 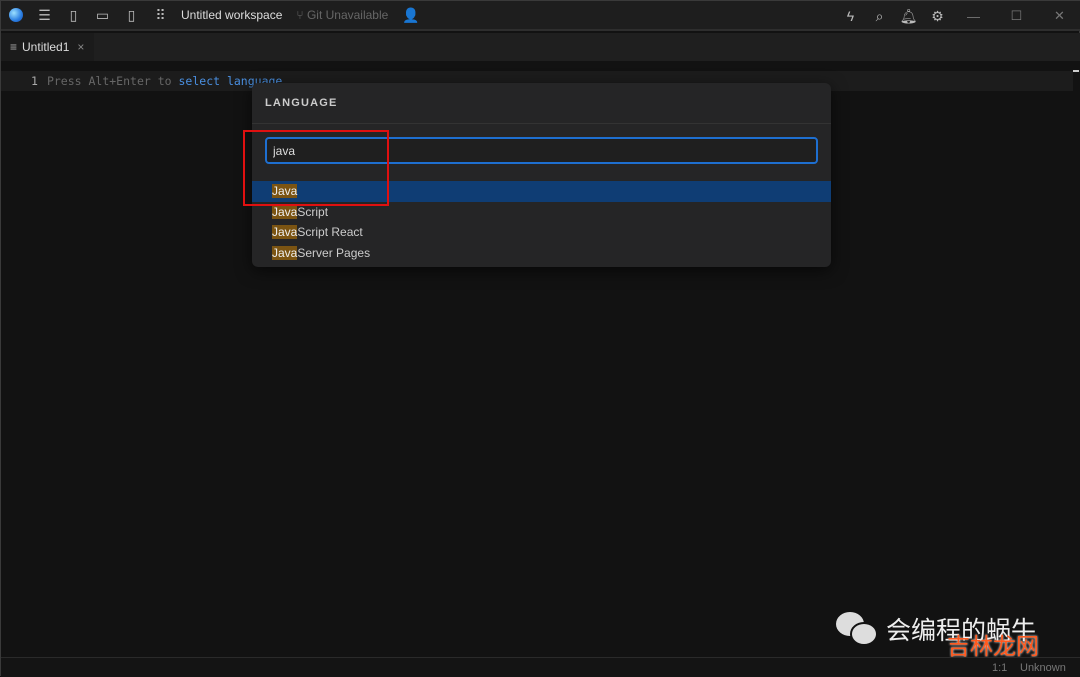 What do you see at coordinates (131, 15) in the screenshot?
I see `toggle-right-sidebar-icon: ▯` at bounding box center [131, 15].